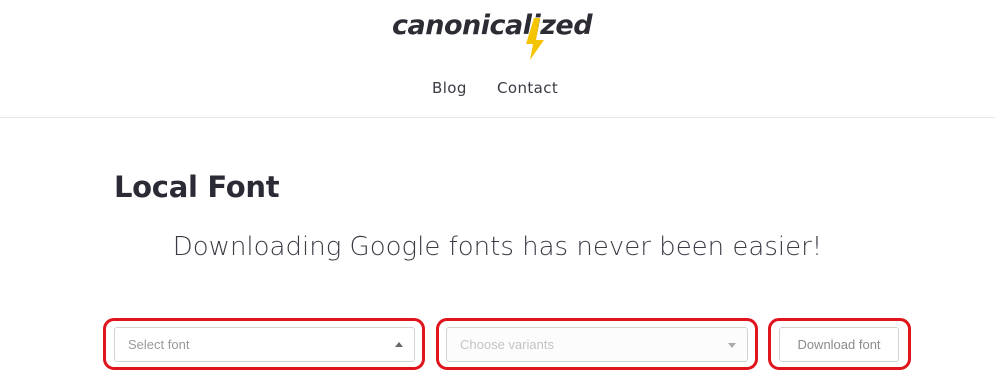 This screenshot has height=390, width=995. What do you see at coordinates (839, 344) in the screenshot?
I see `download-font-button: Download font` at bounding box center [839, 344].